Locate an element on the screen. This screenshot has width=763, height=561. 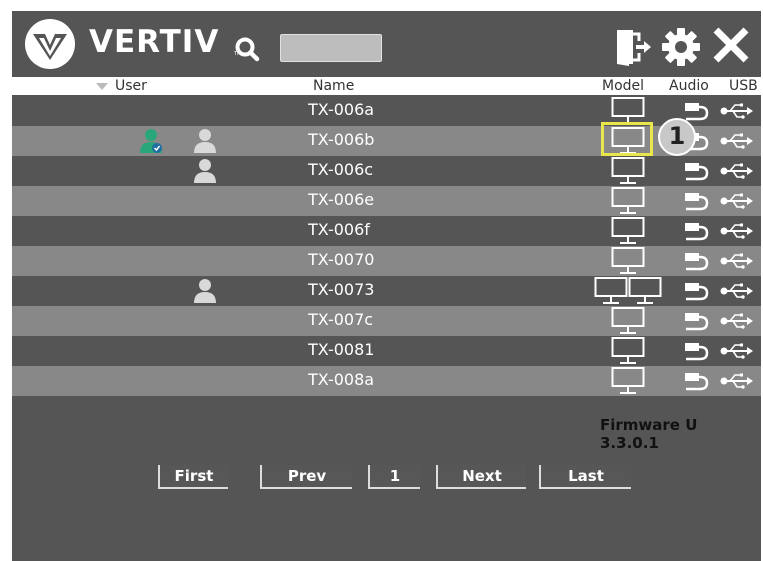
target-name: TX-008a is located at coordinates (341, 379).